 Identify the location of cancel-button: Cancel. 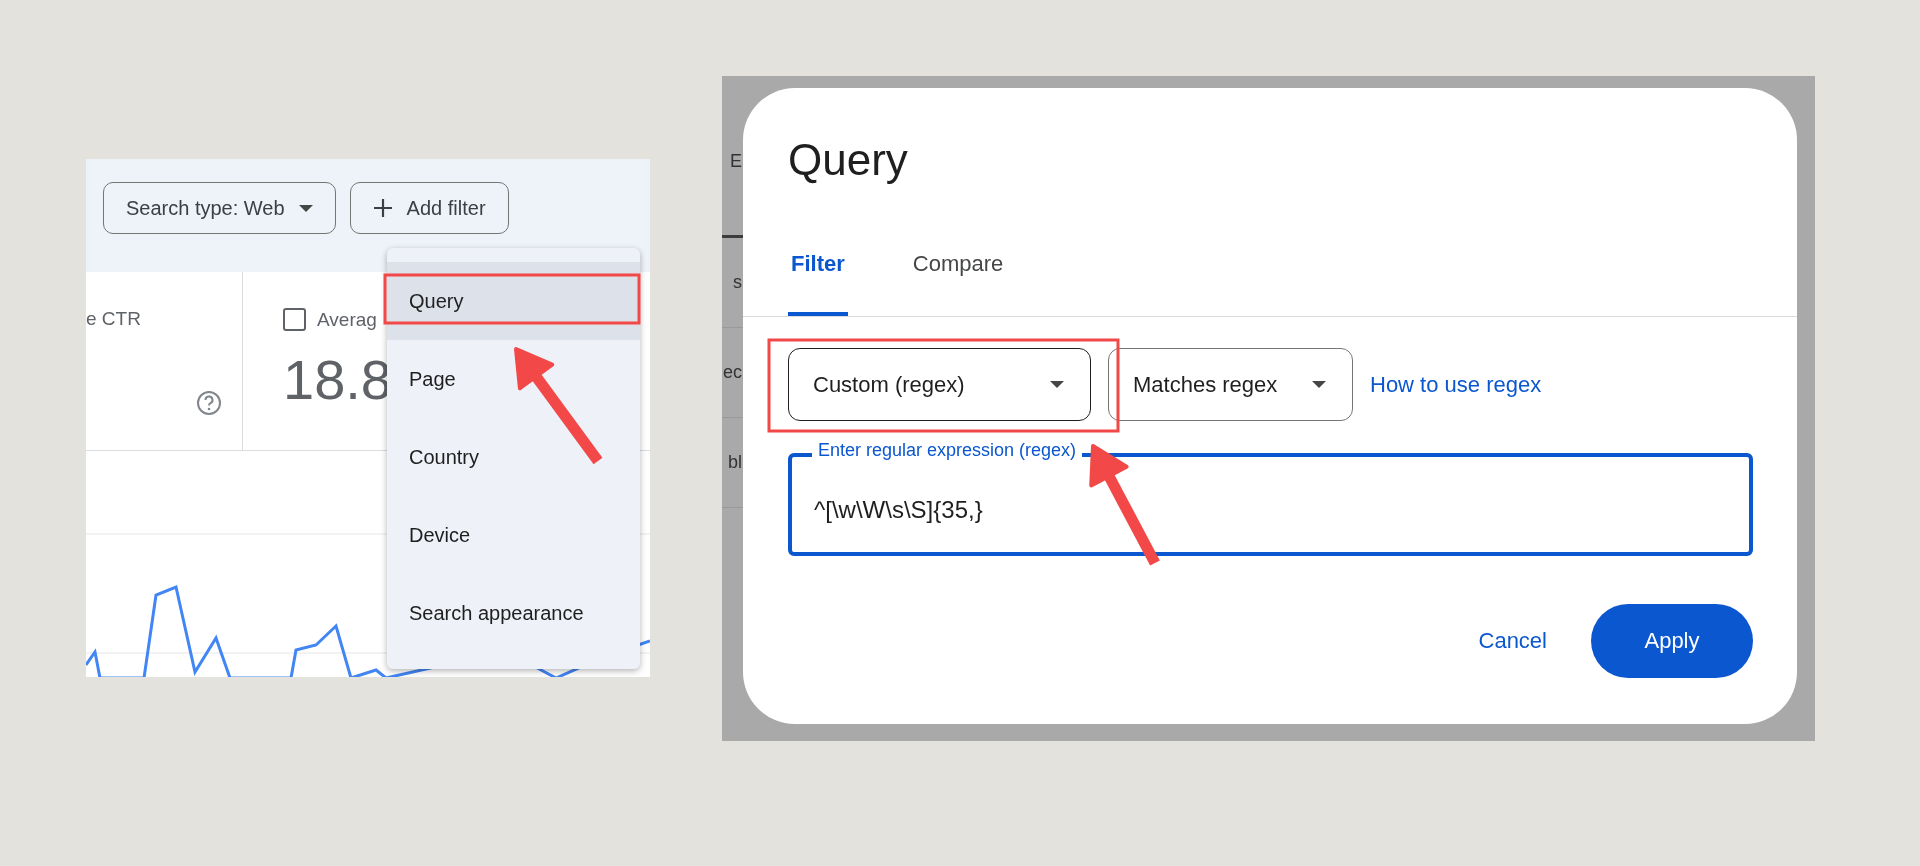
(1512, 641).